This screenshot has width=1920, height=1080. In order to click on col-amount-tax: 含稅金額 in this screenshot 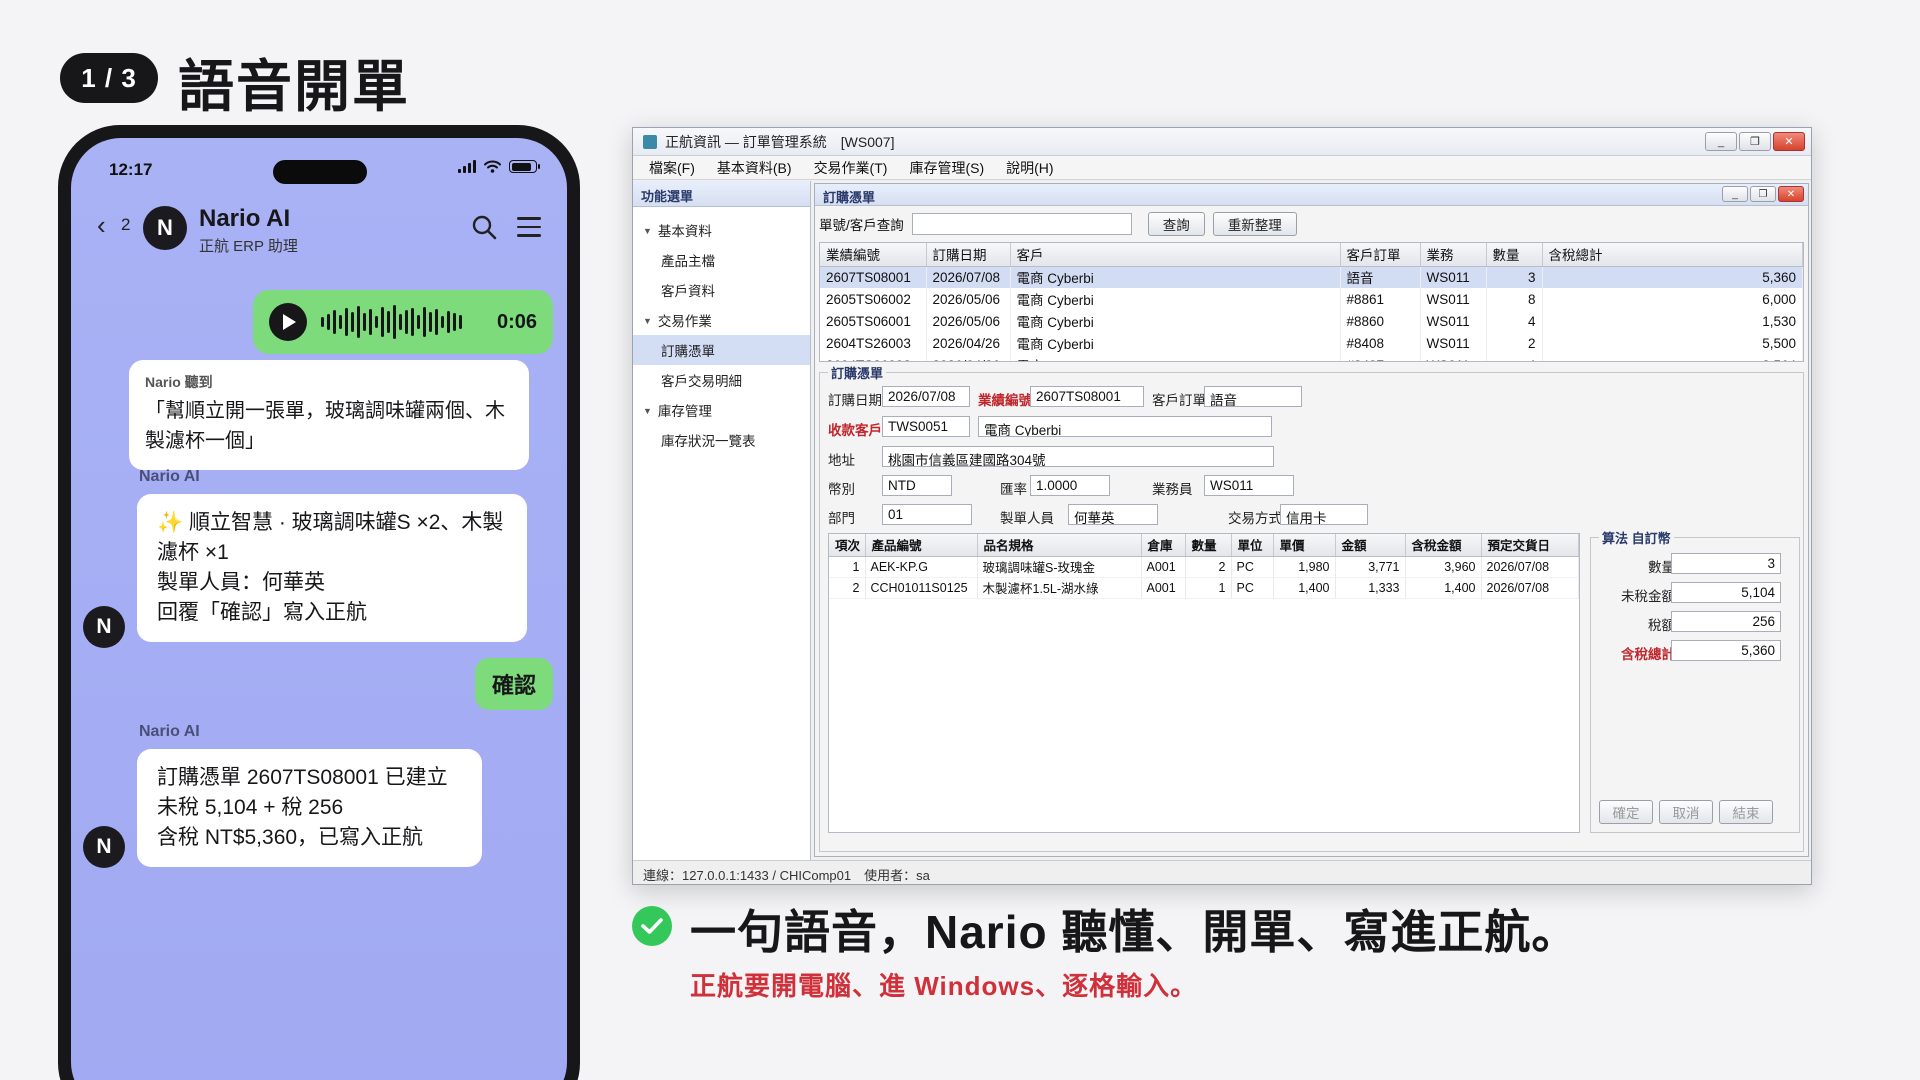, I will do `click(1443, 545)`.